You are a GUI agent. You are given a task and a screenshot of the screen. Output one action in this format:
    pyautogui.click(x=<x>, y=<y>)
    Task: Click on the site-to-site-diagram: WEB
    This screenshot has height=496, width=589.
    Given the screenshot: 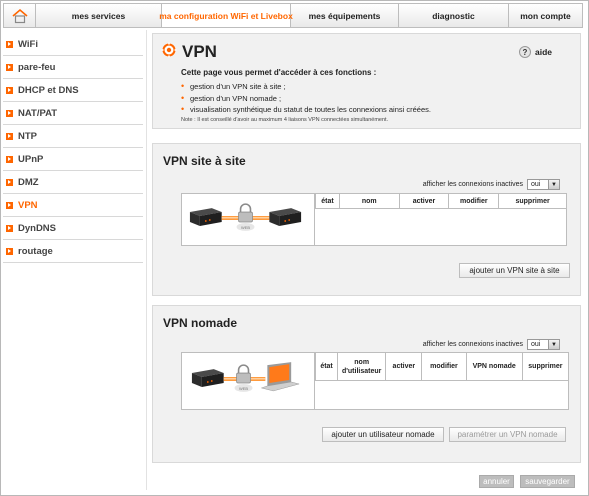 What is the action you would take?
    pyautogui.click(x=252, y=219)
    